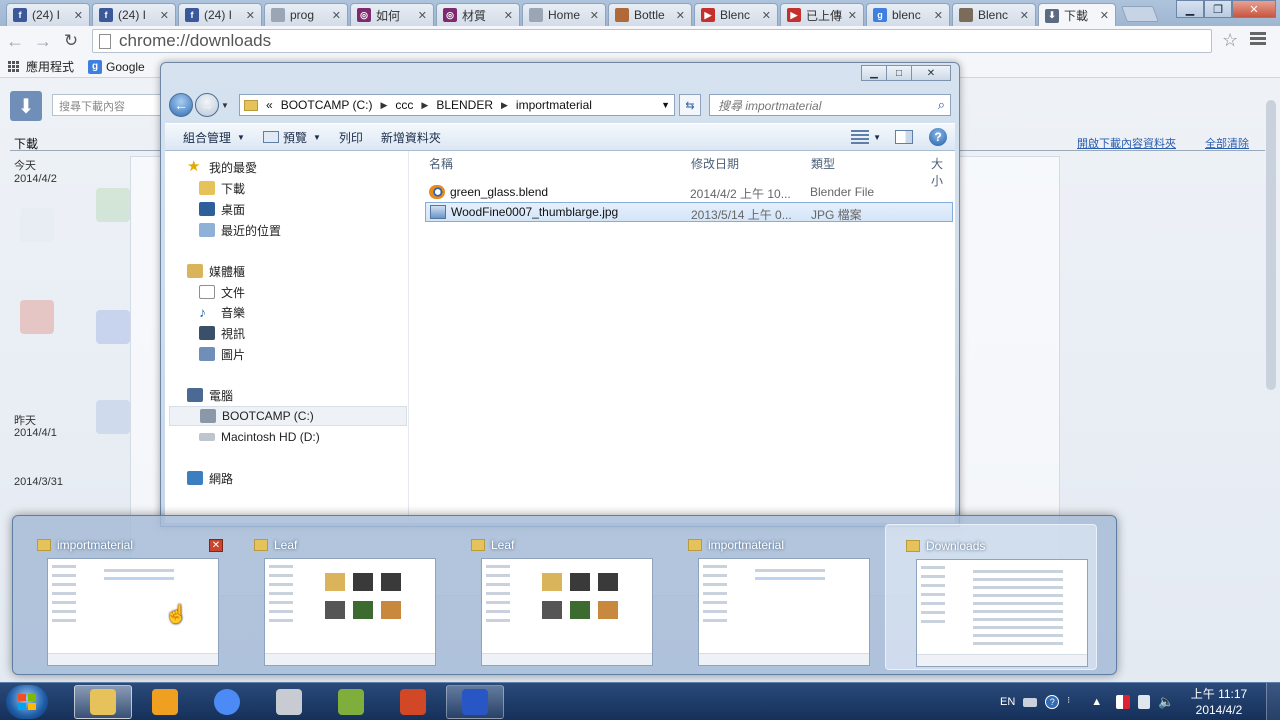 This screenshot has width=1280, height=720. I want to click on nav-item-downloads: 下載, so click(222, 188).